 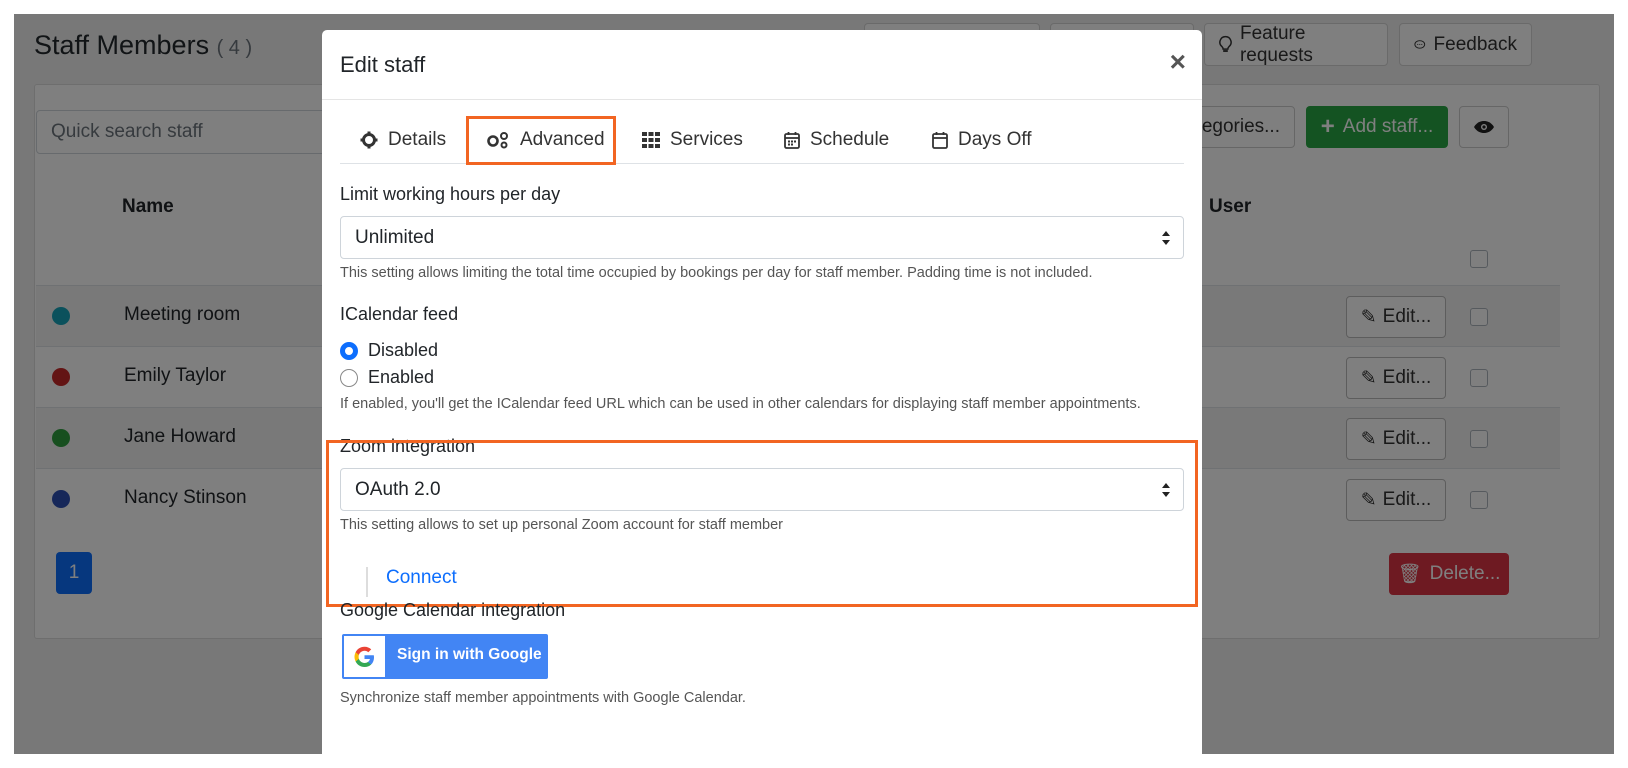 I want to click on modal-title: Edit staff, so click(x=383, y=64).